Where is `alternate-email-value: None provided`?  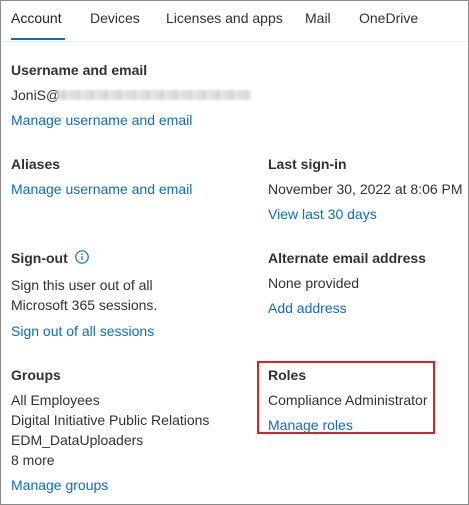
alternate-email-value: None provided is located at coordinates (314, 283).